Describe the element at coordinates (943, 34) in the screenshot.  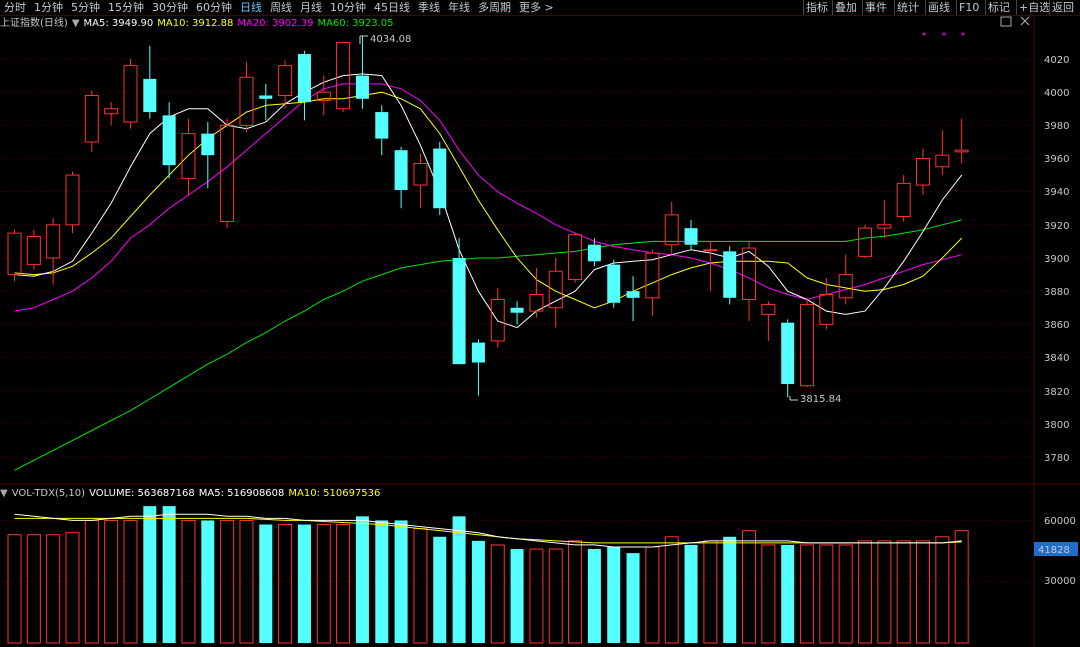
I see `dot-markers` at that location.